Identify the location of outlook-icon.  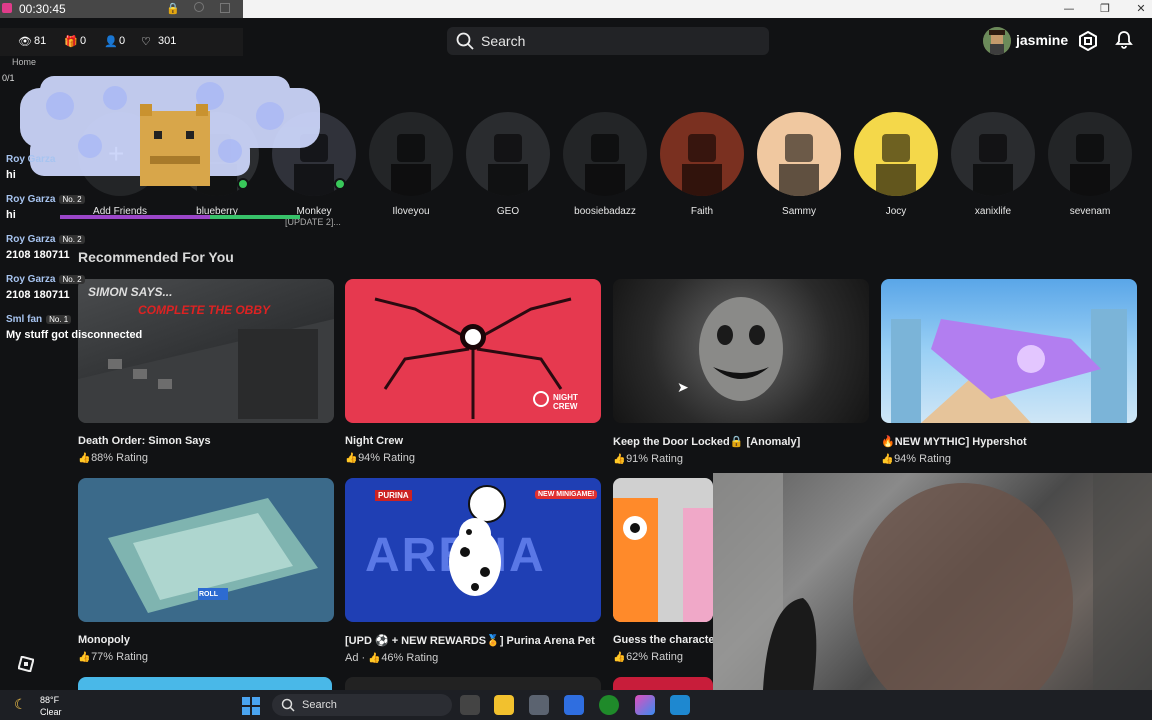
(680, 705).